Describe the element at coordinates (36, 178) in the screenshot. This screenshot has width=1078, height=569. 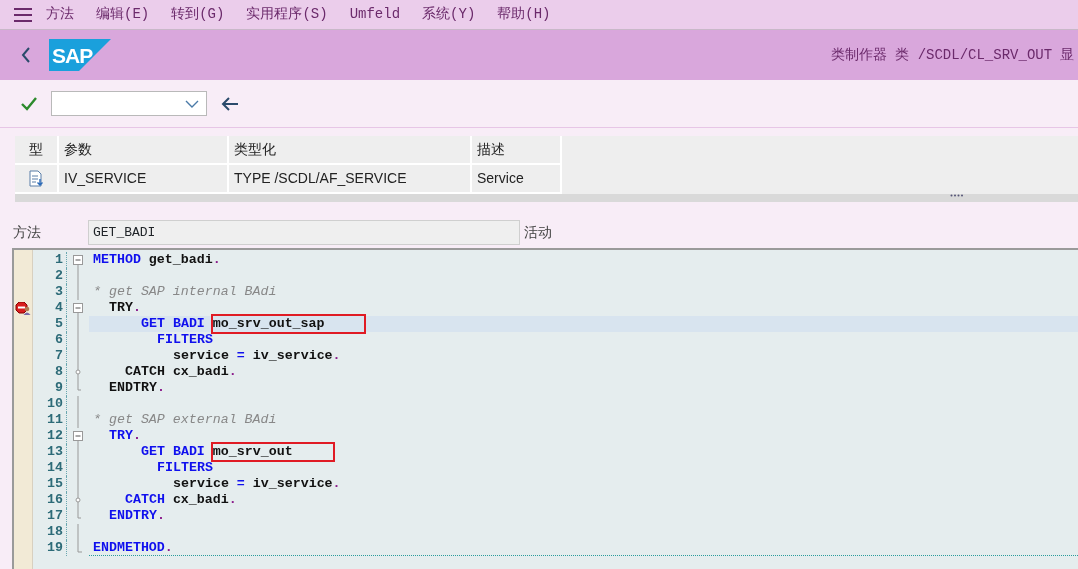
I see `document-icon` at that location.